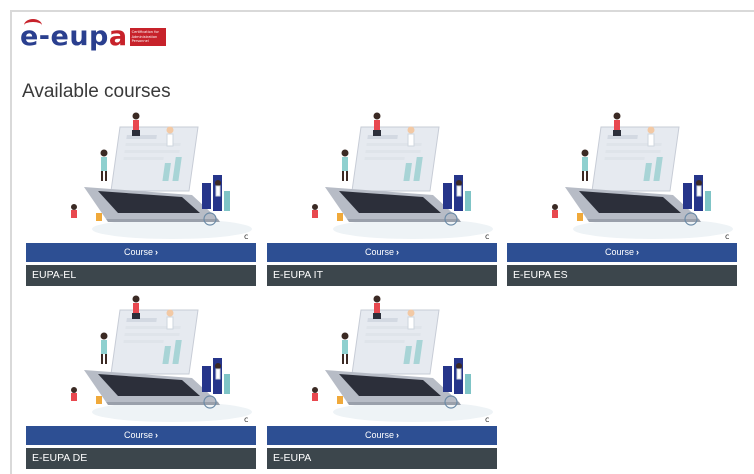  I want to click on course-card: c Course › E-EUPA, so click(382, 381).